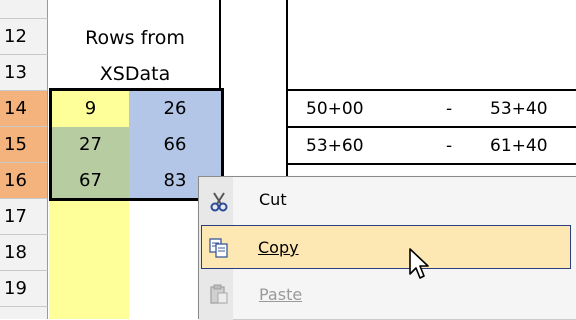 The height and width of the screenshot is (320, 576). I want to click on caption-line-1: Rows from, so click(135, 38).